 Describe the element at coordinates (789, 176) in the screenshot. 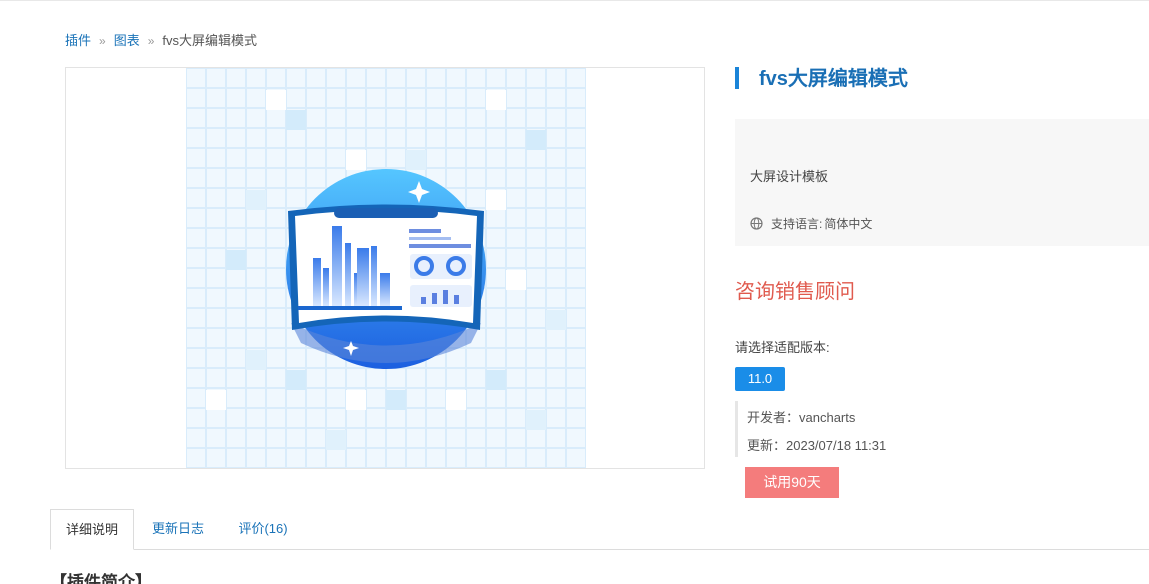

I see `product-description: 大屏设计模板` at that location.